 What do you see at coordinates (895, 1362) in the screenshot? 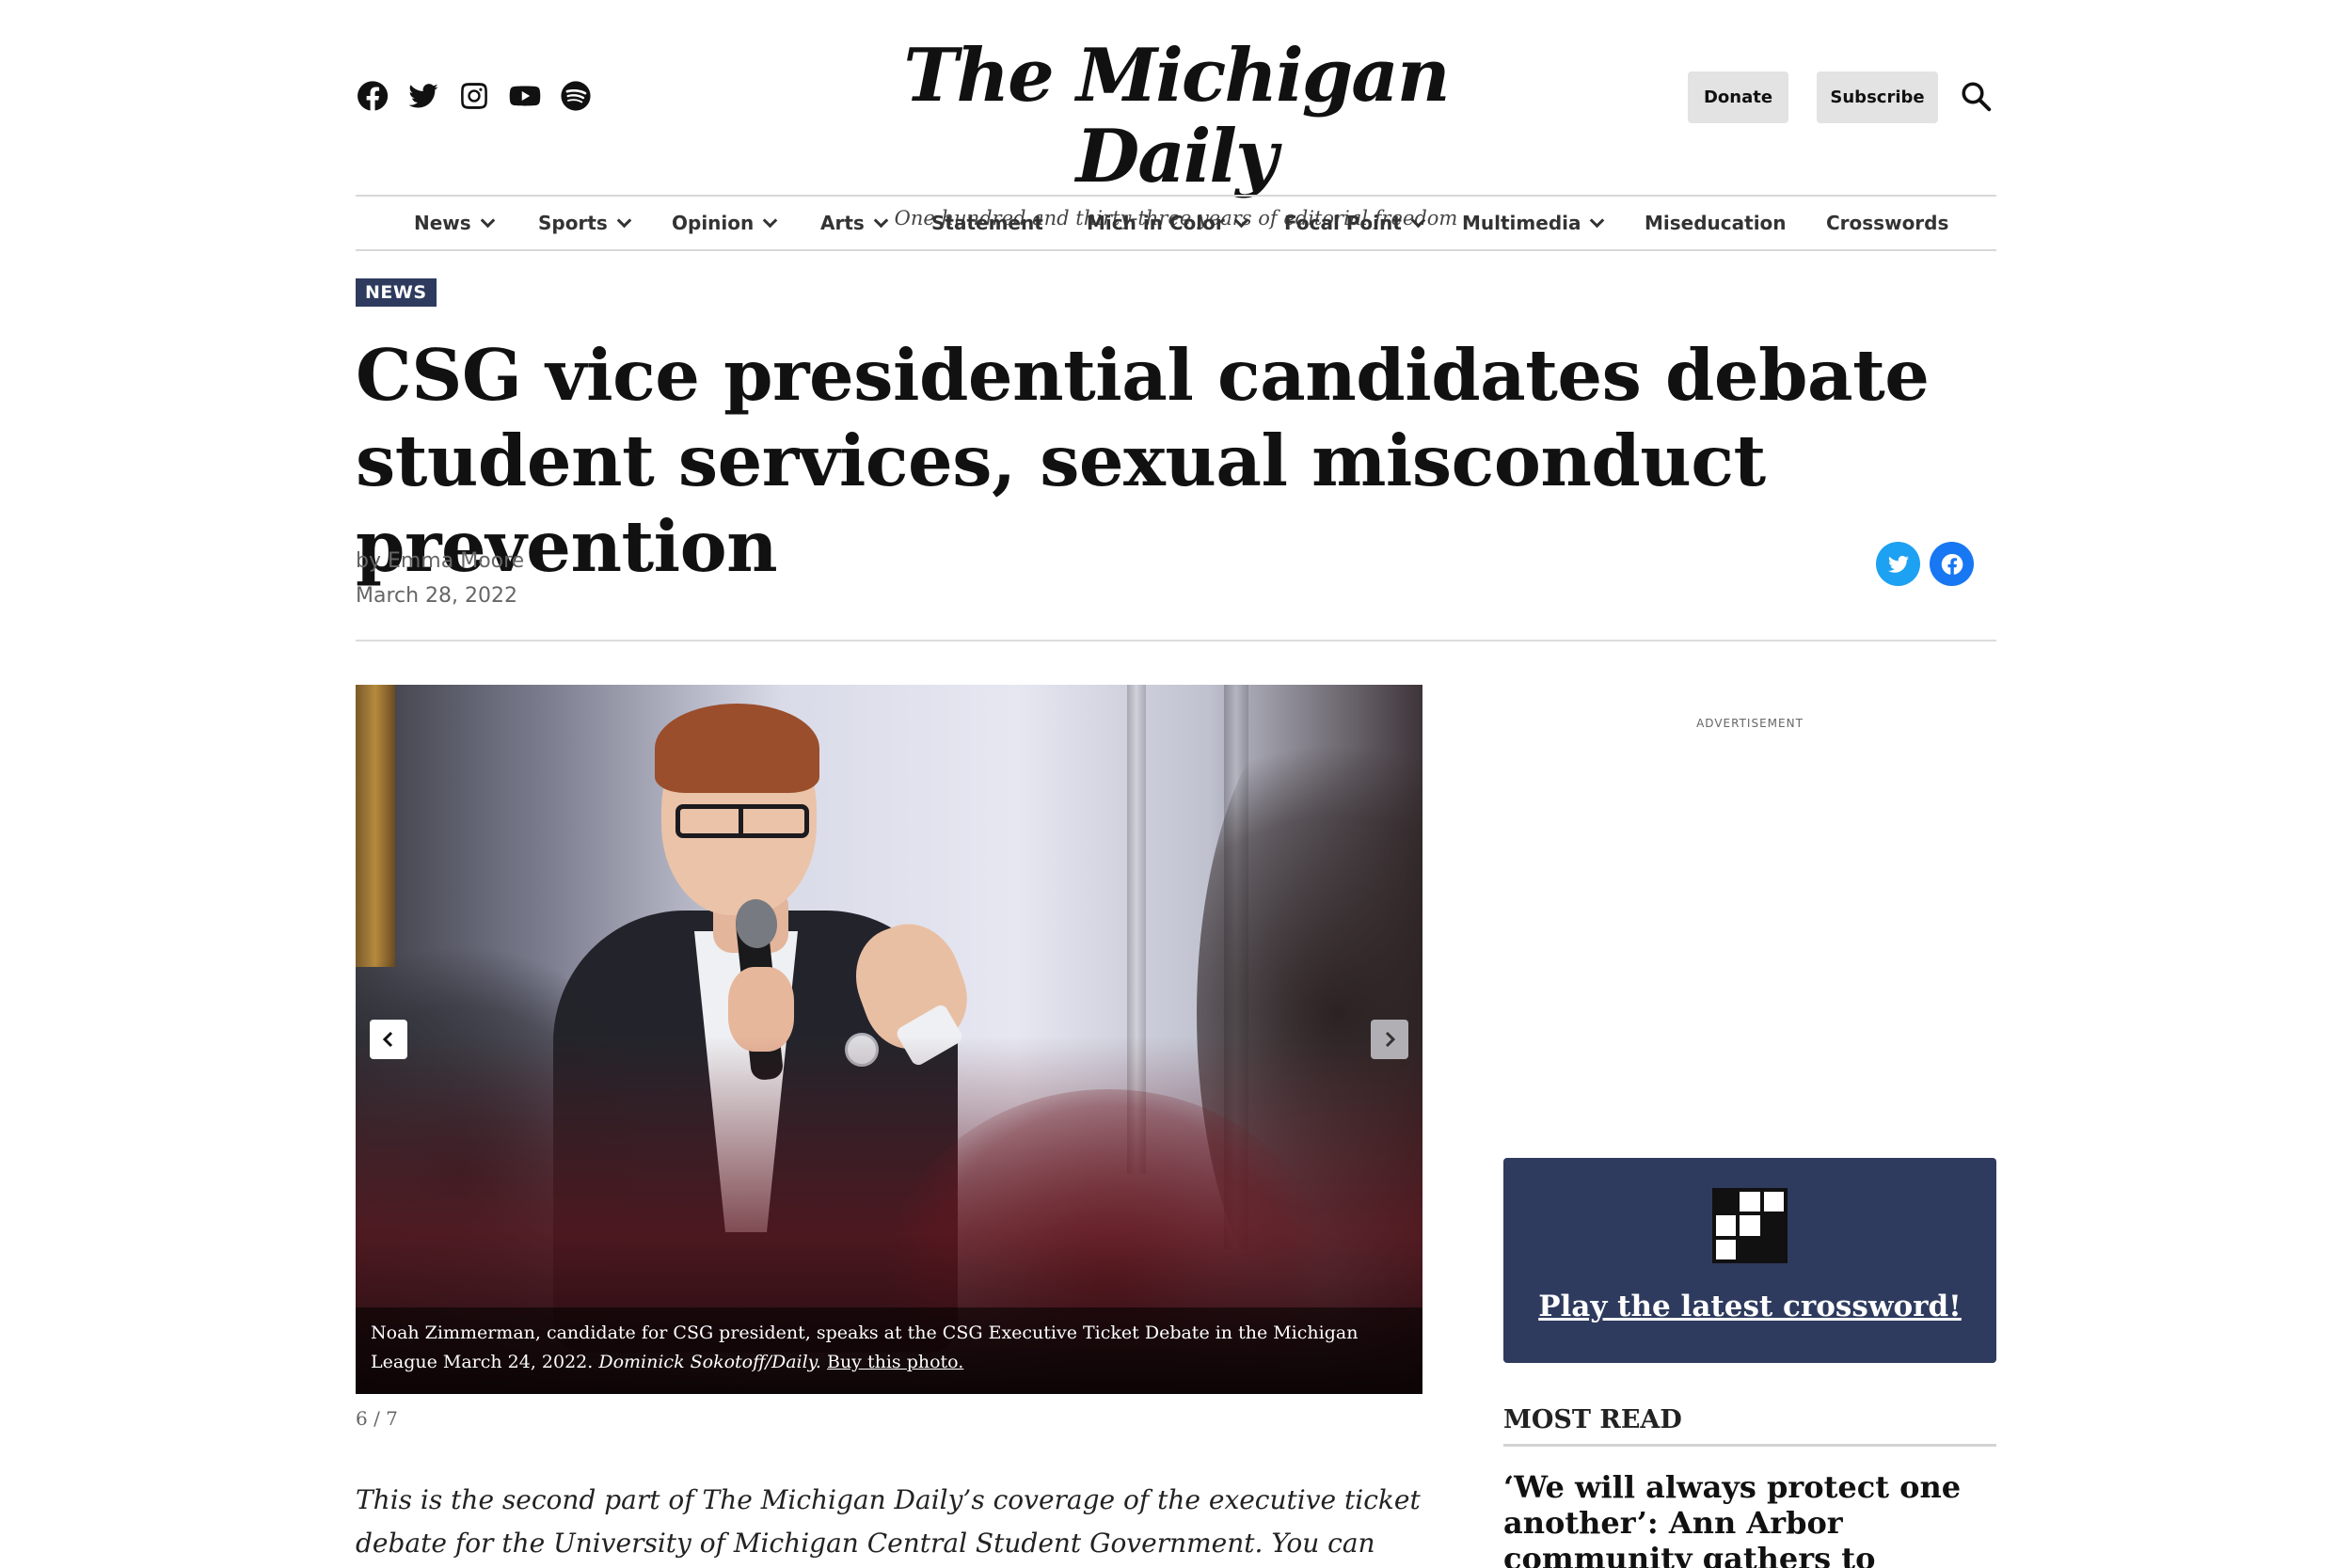
I see `buy-photo-link: Buy this photo.` at bounding box center [895, 1362].